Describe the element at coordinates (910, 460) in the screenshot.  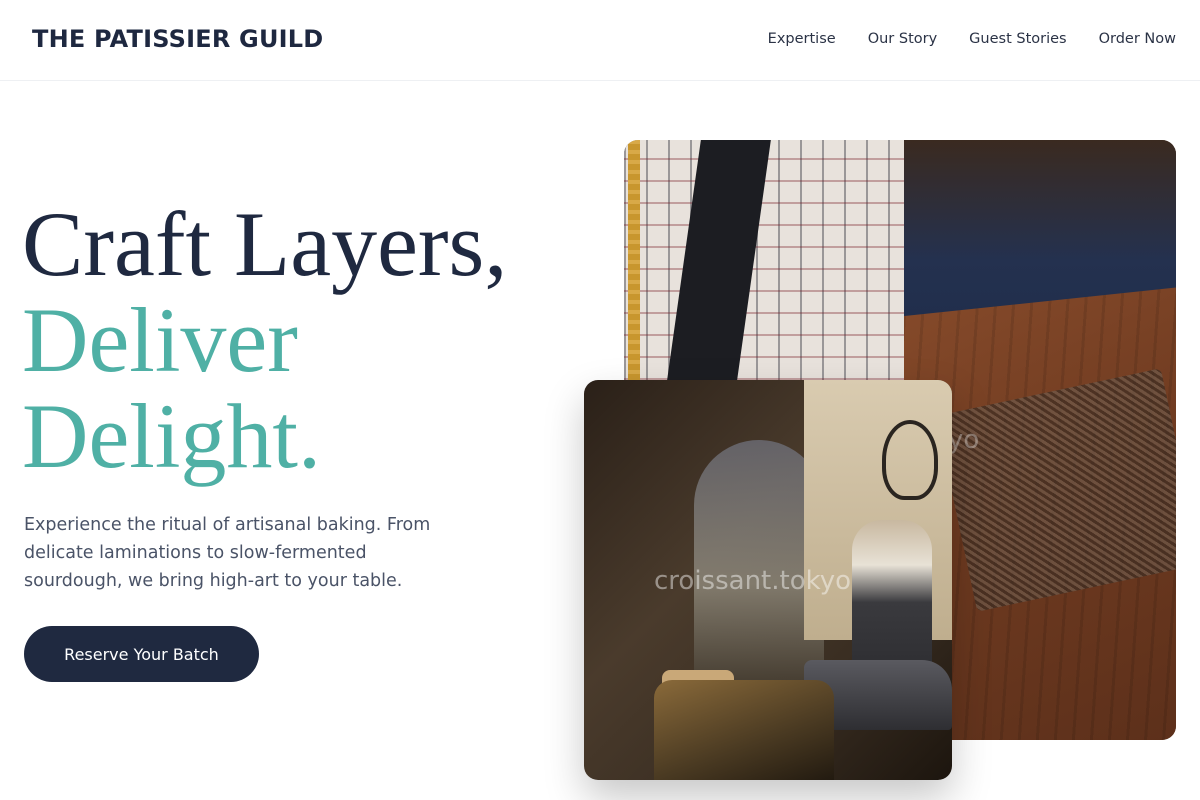
I see `image-detail-iron-ornament` at that location.